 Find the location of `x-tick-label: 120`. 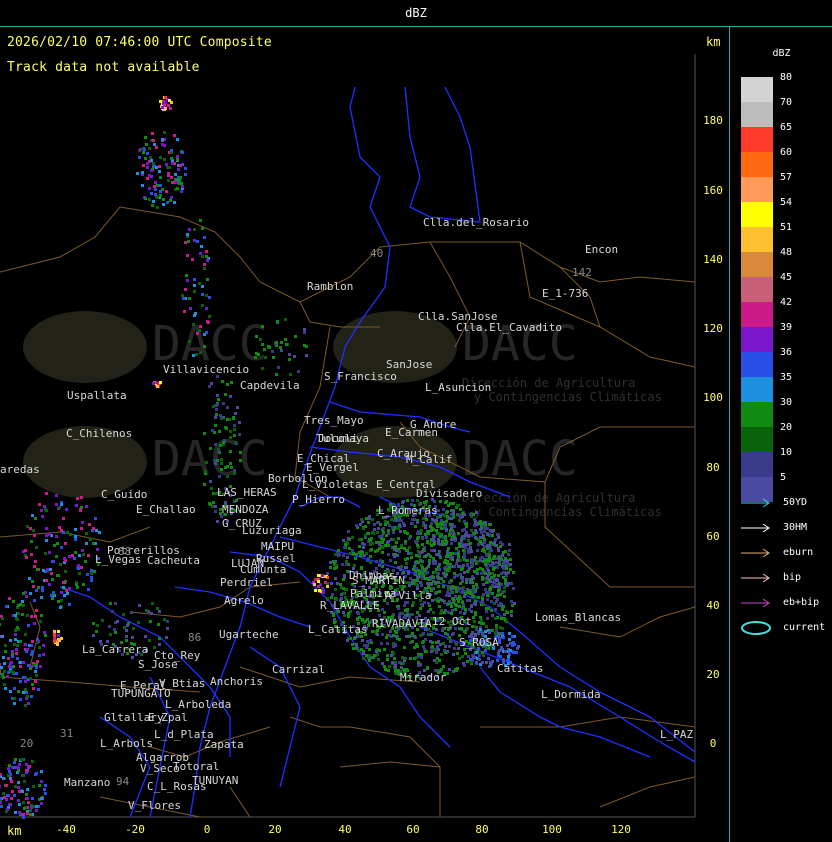

x-tick-label: 120 is located at coordinates (621, 829).